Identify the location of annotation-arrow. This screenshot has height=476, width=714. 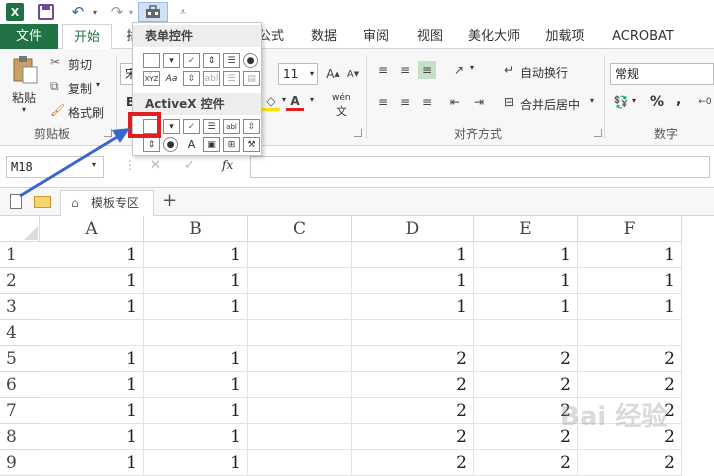
(74, 163).